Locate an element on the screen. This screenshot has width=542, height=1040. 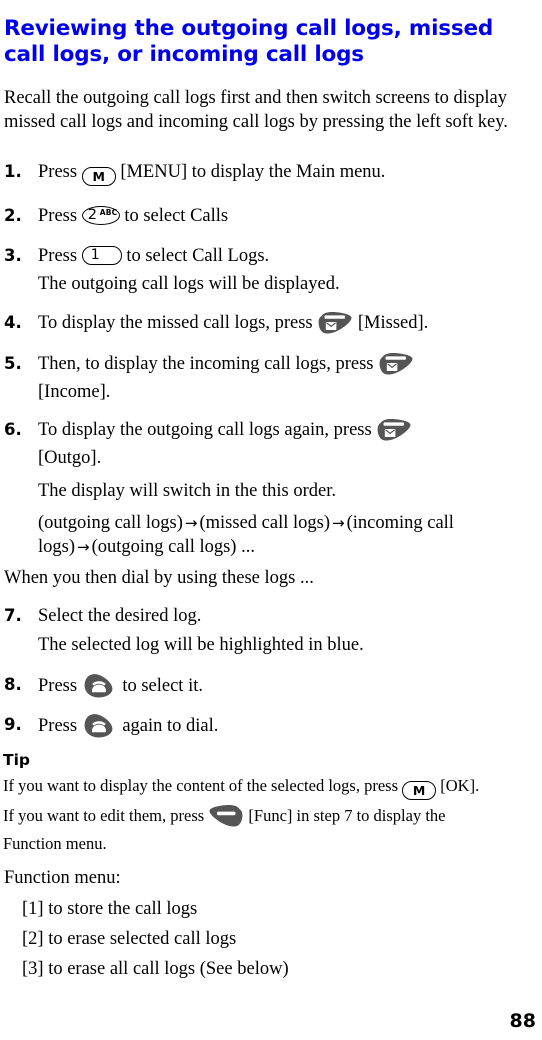
step-3-text-after: to select Call Logs. is located at coordinates (198, 256).